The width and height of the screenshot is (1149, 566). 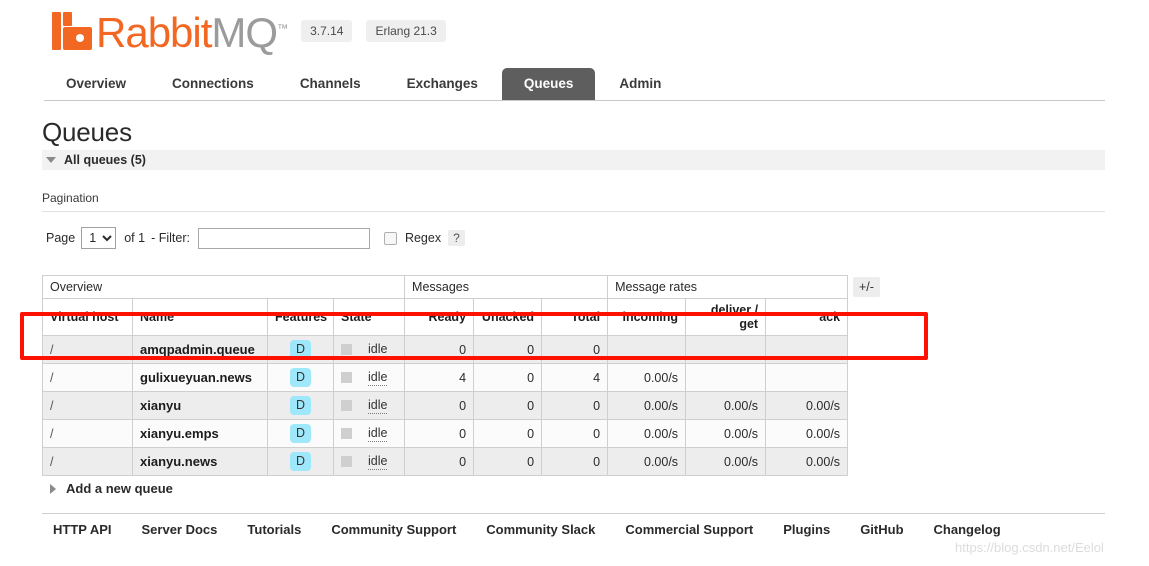 What do you see at coordinates (99, 238) in the screenshot?
I see `page-select: 1` at bounding box center [99, 238].